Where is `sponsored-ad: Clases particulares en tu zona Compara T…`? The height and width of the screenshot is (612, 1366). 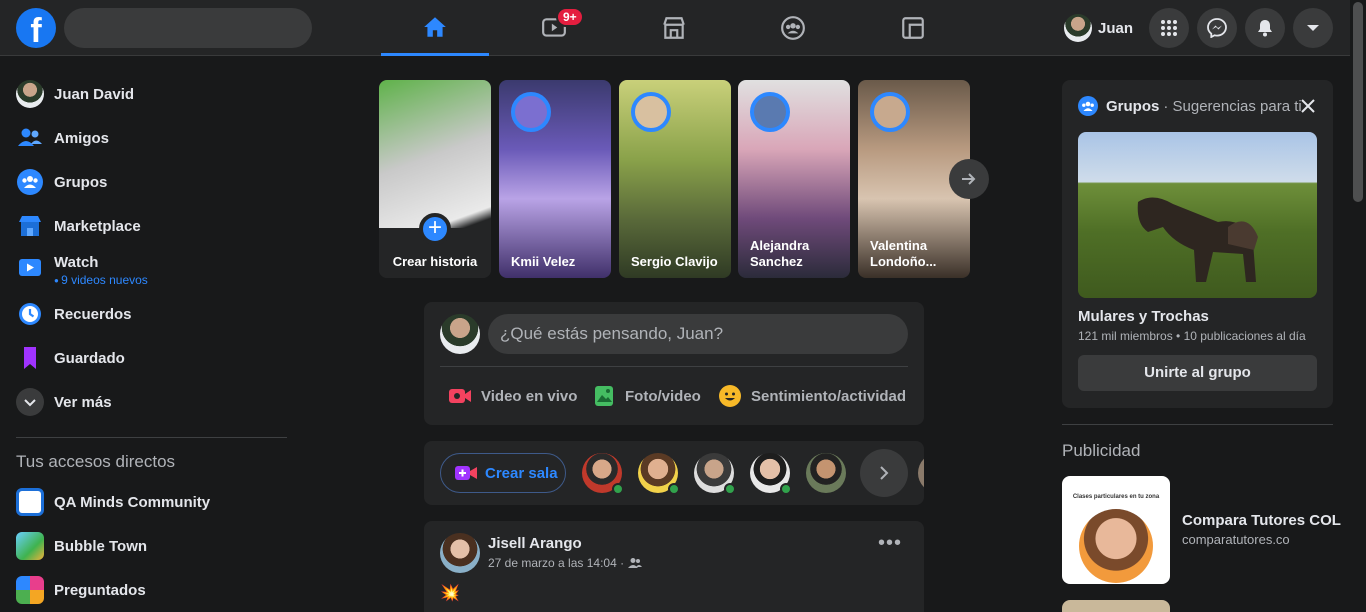
sponsored-ad: Clases particulares en tu zona Compara T… is located at coordinates (1202, 530).